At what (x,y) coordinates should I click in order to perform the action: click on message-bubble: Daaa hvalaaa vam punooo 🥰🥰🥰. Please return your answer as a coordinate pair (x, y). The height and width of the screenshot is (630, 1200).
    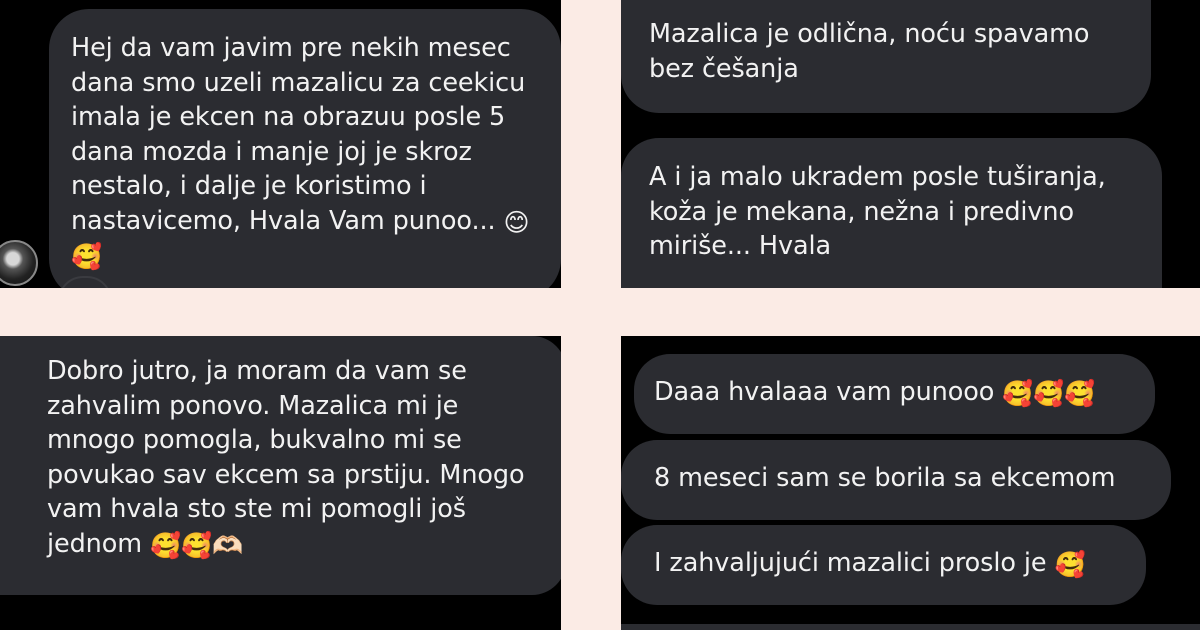
    Looking at the image, I should click on (894, 394).